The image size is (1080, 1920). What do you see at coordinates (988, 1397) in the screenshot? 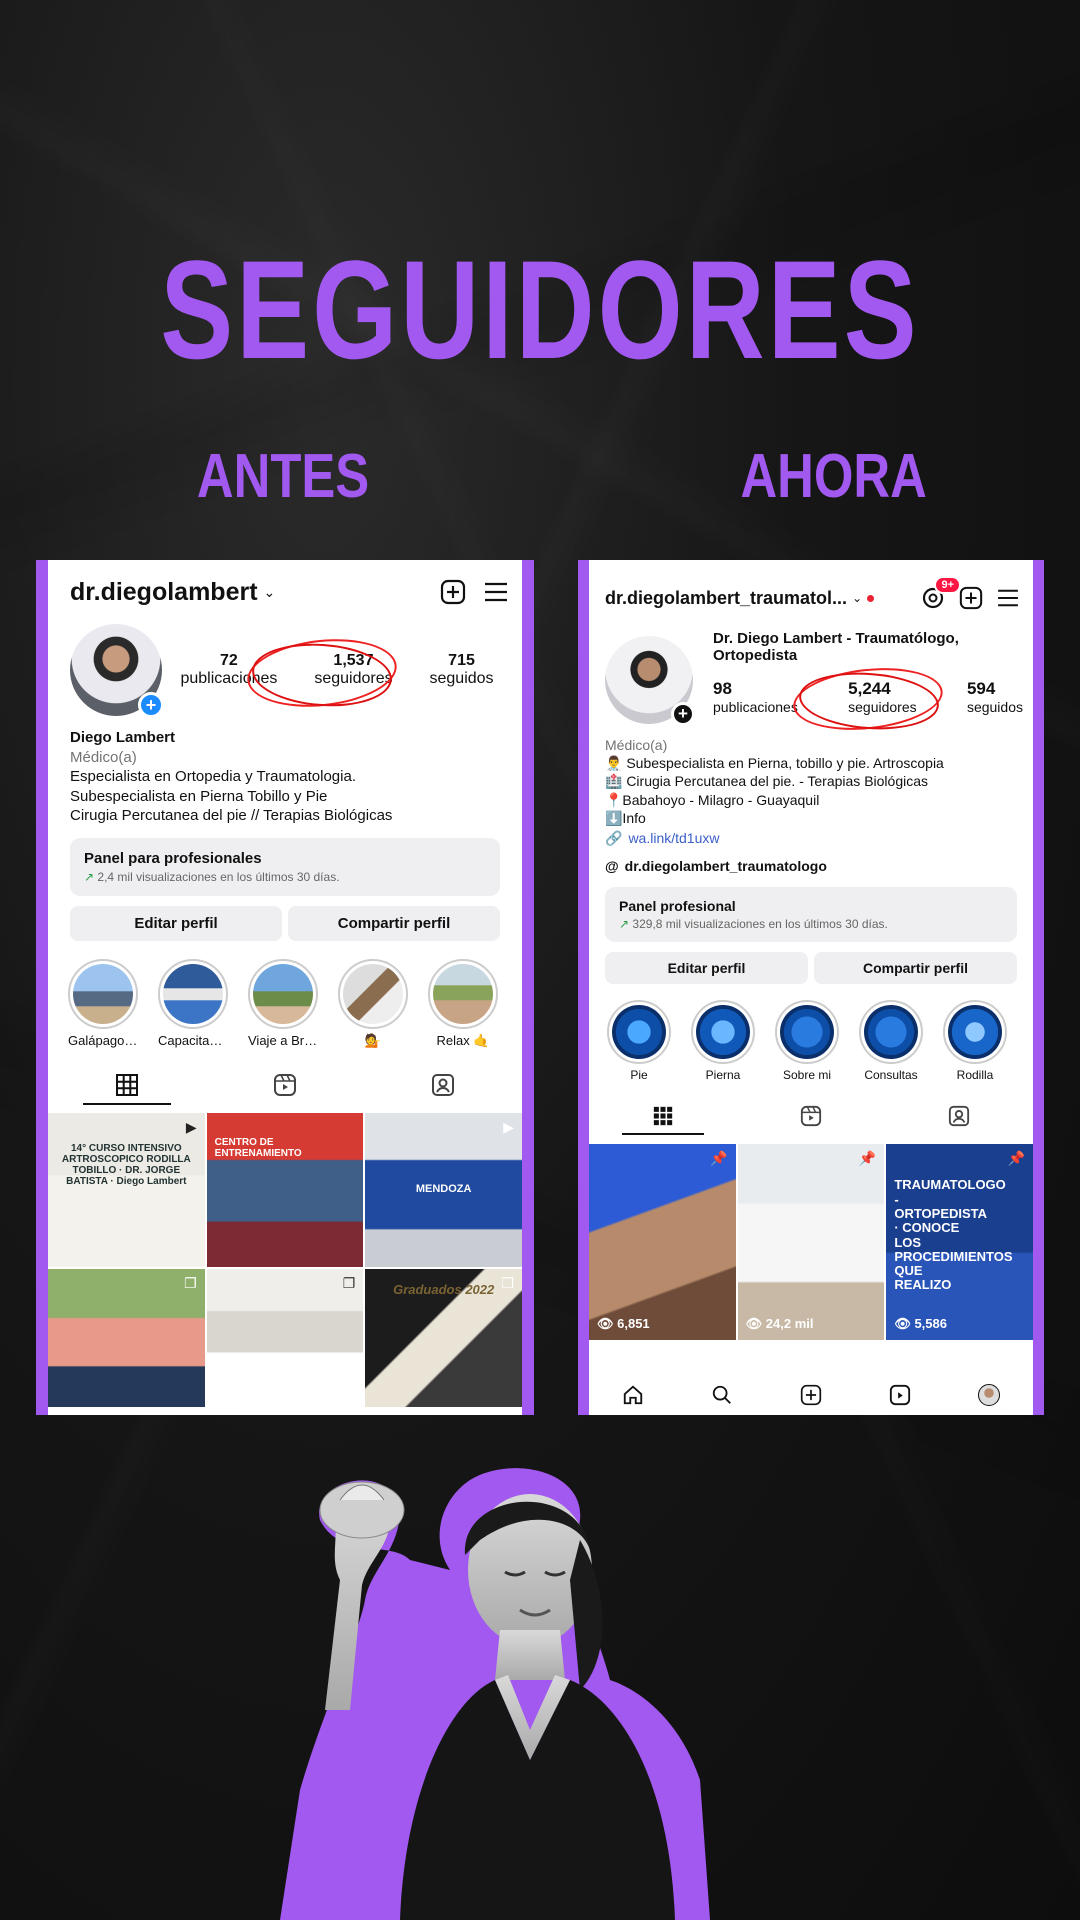
I see `profile-tab-avatar` at bounding box center [988, 1397].